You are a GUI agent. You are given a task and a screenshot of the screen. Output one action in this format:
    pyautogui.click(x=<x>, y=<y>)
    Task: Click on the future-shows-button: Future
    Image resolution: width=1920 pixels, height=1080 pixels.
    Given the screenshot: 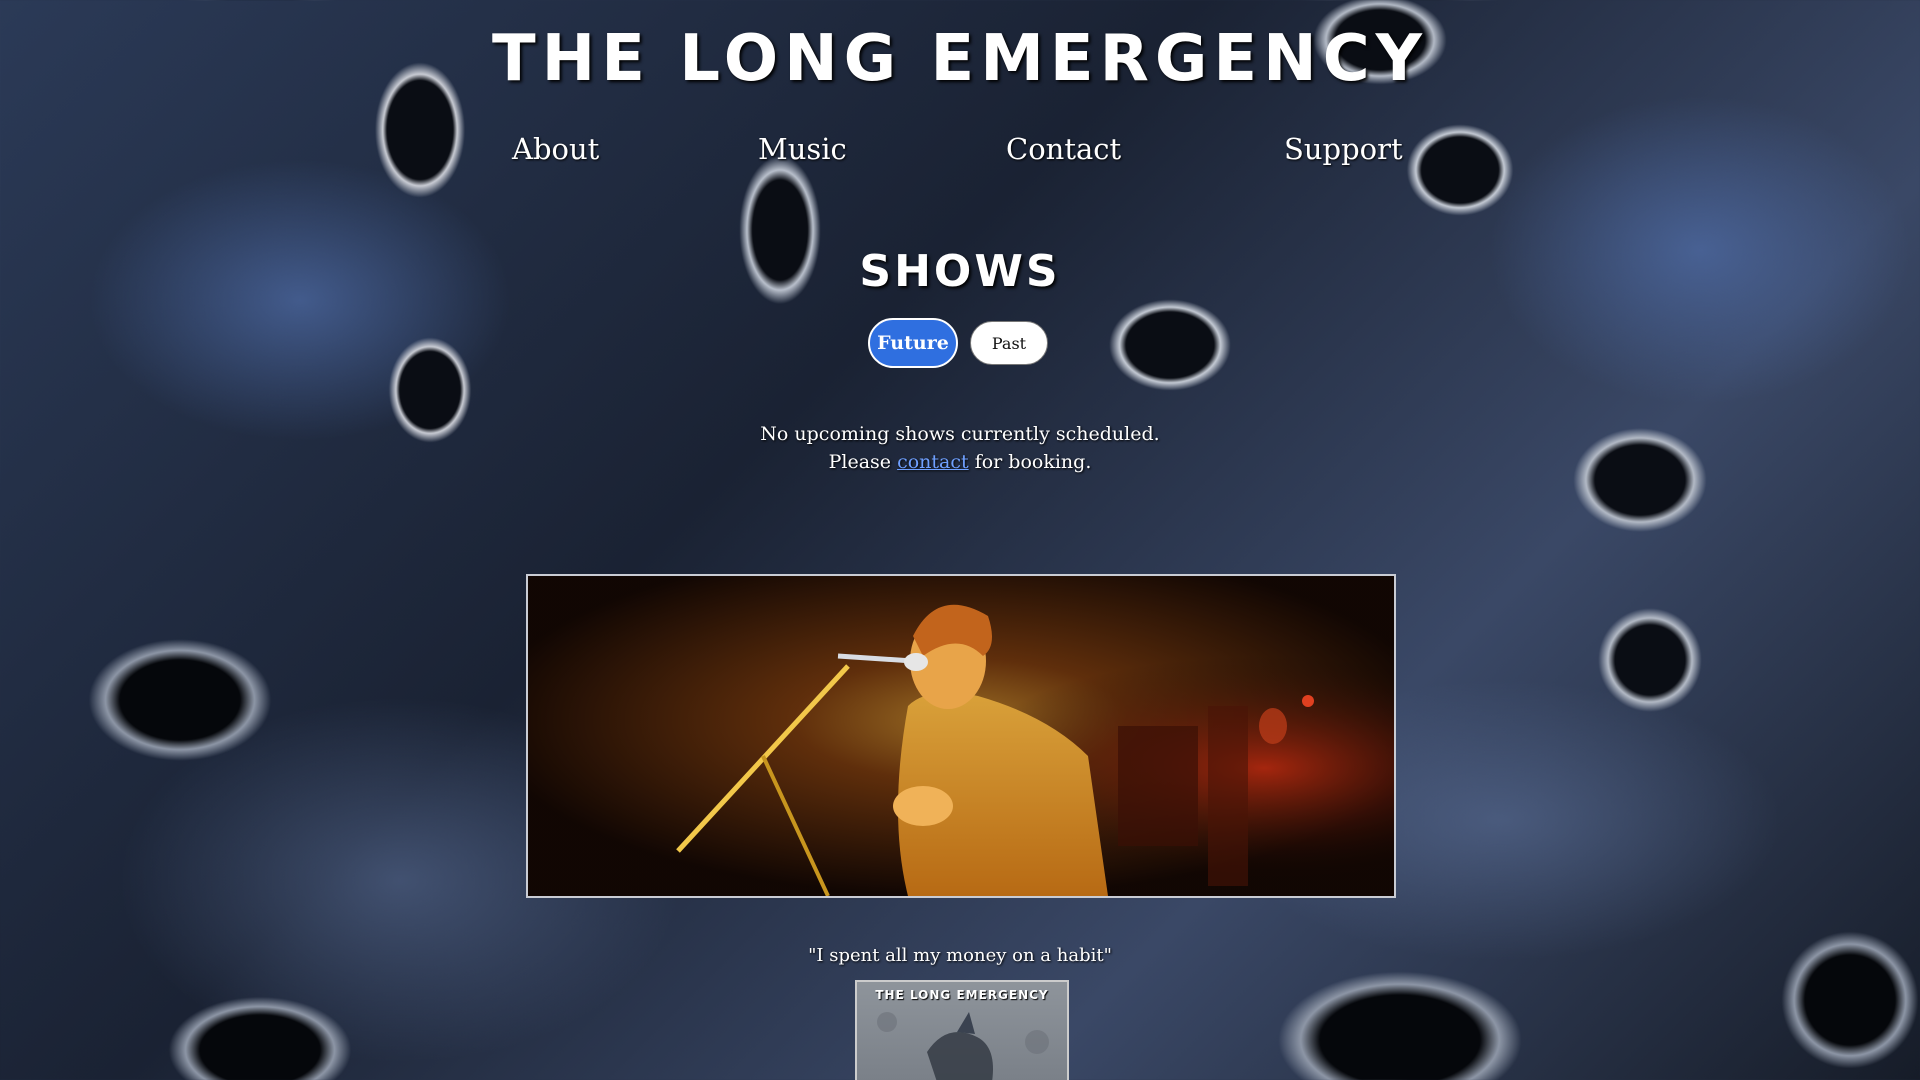 What is the action you would take?
    pyautogui.click(x=913, y=343)
    